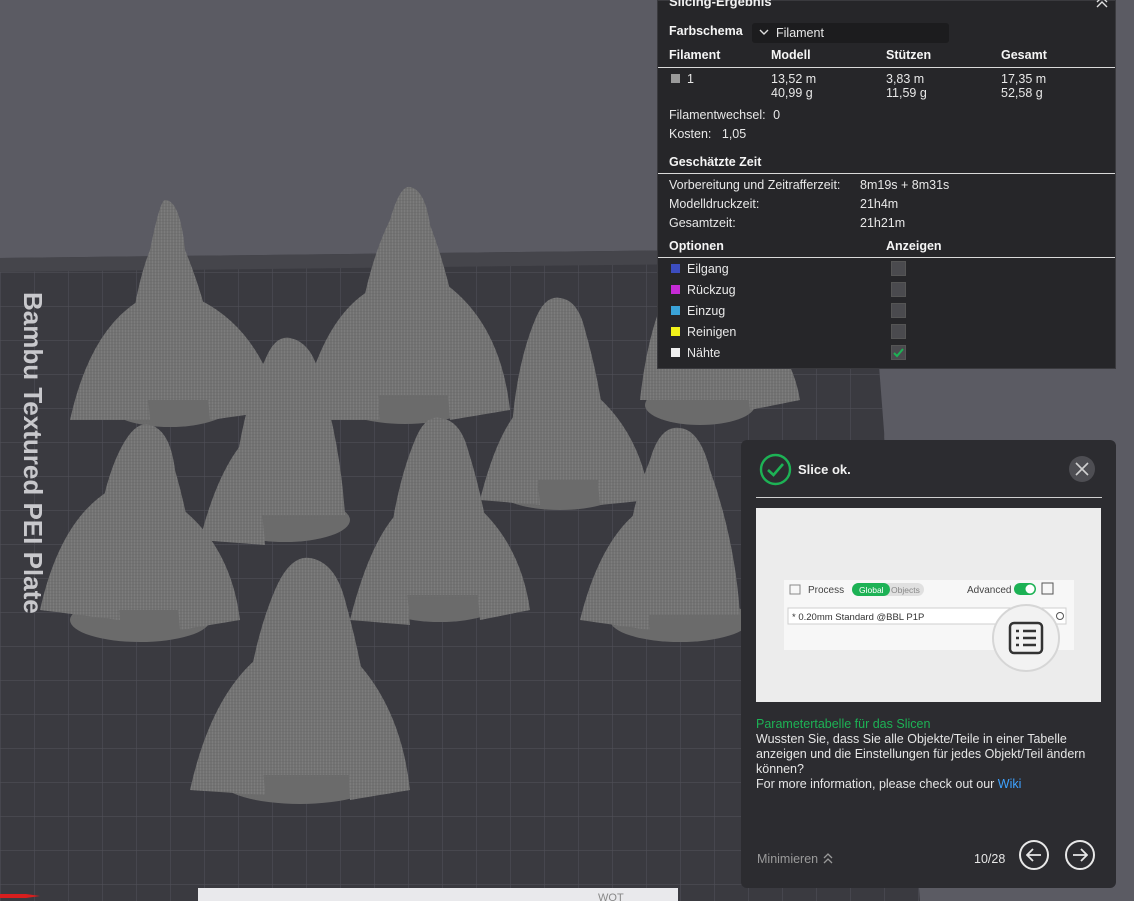 The height and width of the screenshot is (901, 1134). Describe the element at coordinates (690, 134) in the screenshot. I see `cost-label: Kosten:` at that location.